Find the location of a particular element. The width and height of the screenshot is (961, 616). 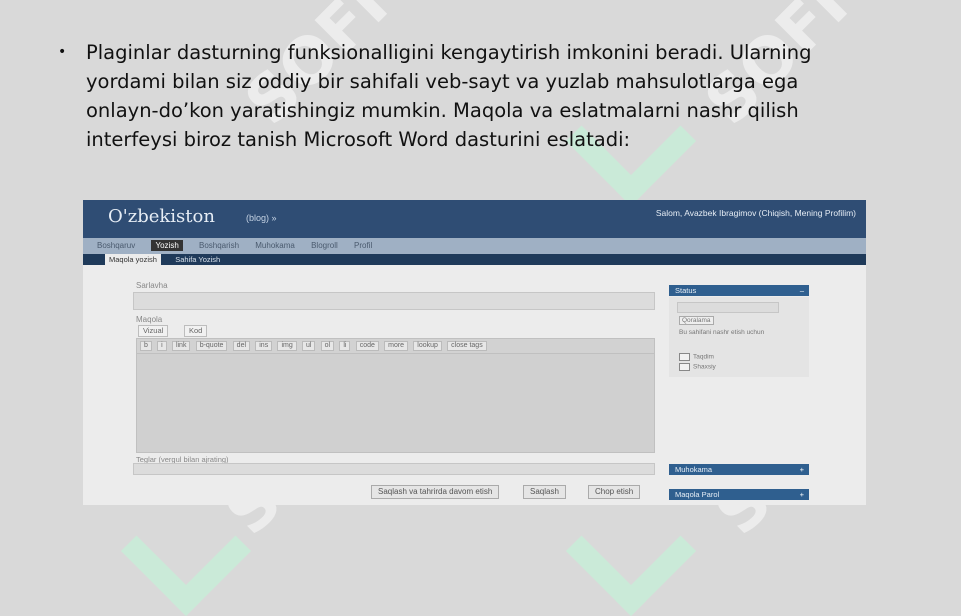

post-content-textarea is located at coordinates (395, 403).